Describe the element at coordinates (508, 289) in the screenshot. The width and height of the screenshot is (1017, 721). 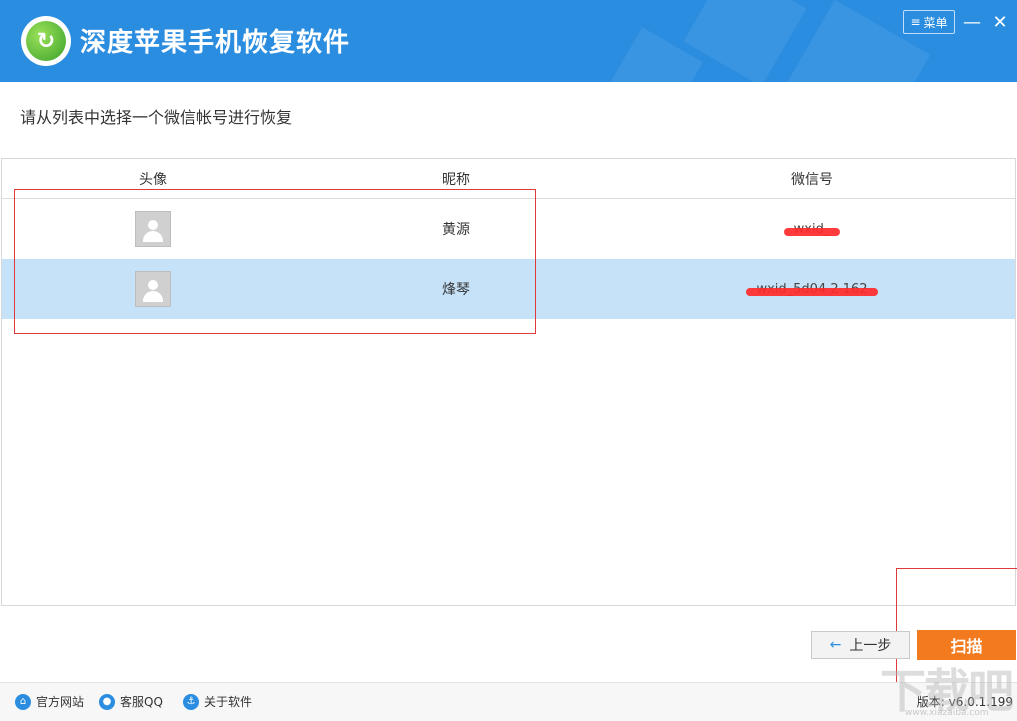
I see `table-row-selected: 烽琴 wxid_5d04 2 162` at that location.